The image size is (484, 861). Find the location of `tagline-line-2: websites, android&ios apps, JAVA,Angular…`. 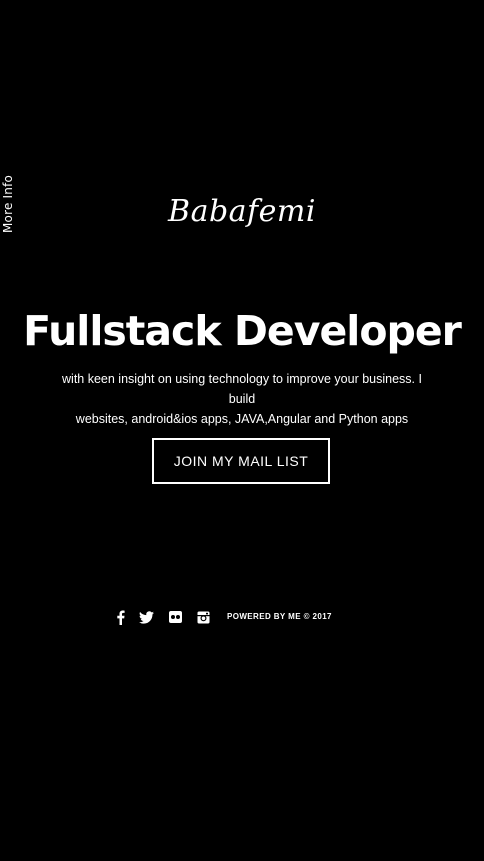

tagline-line-2: websites, android&ios apps, JAVA,Angular… is located at coordinates (242, 419).